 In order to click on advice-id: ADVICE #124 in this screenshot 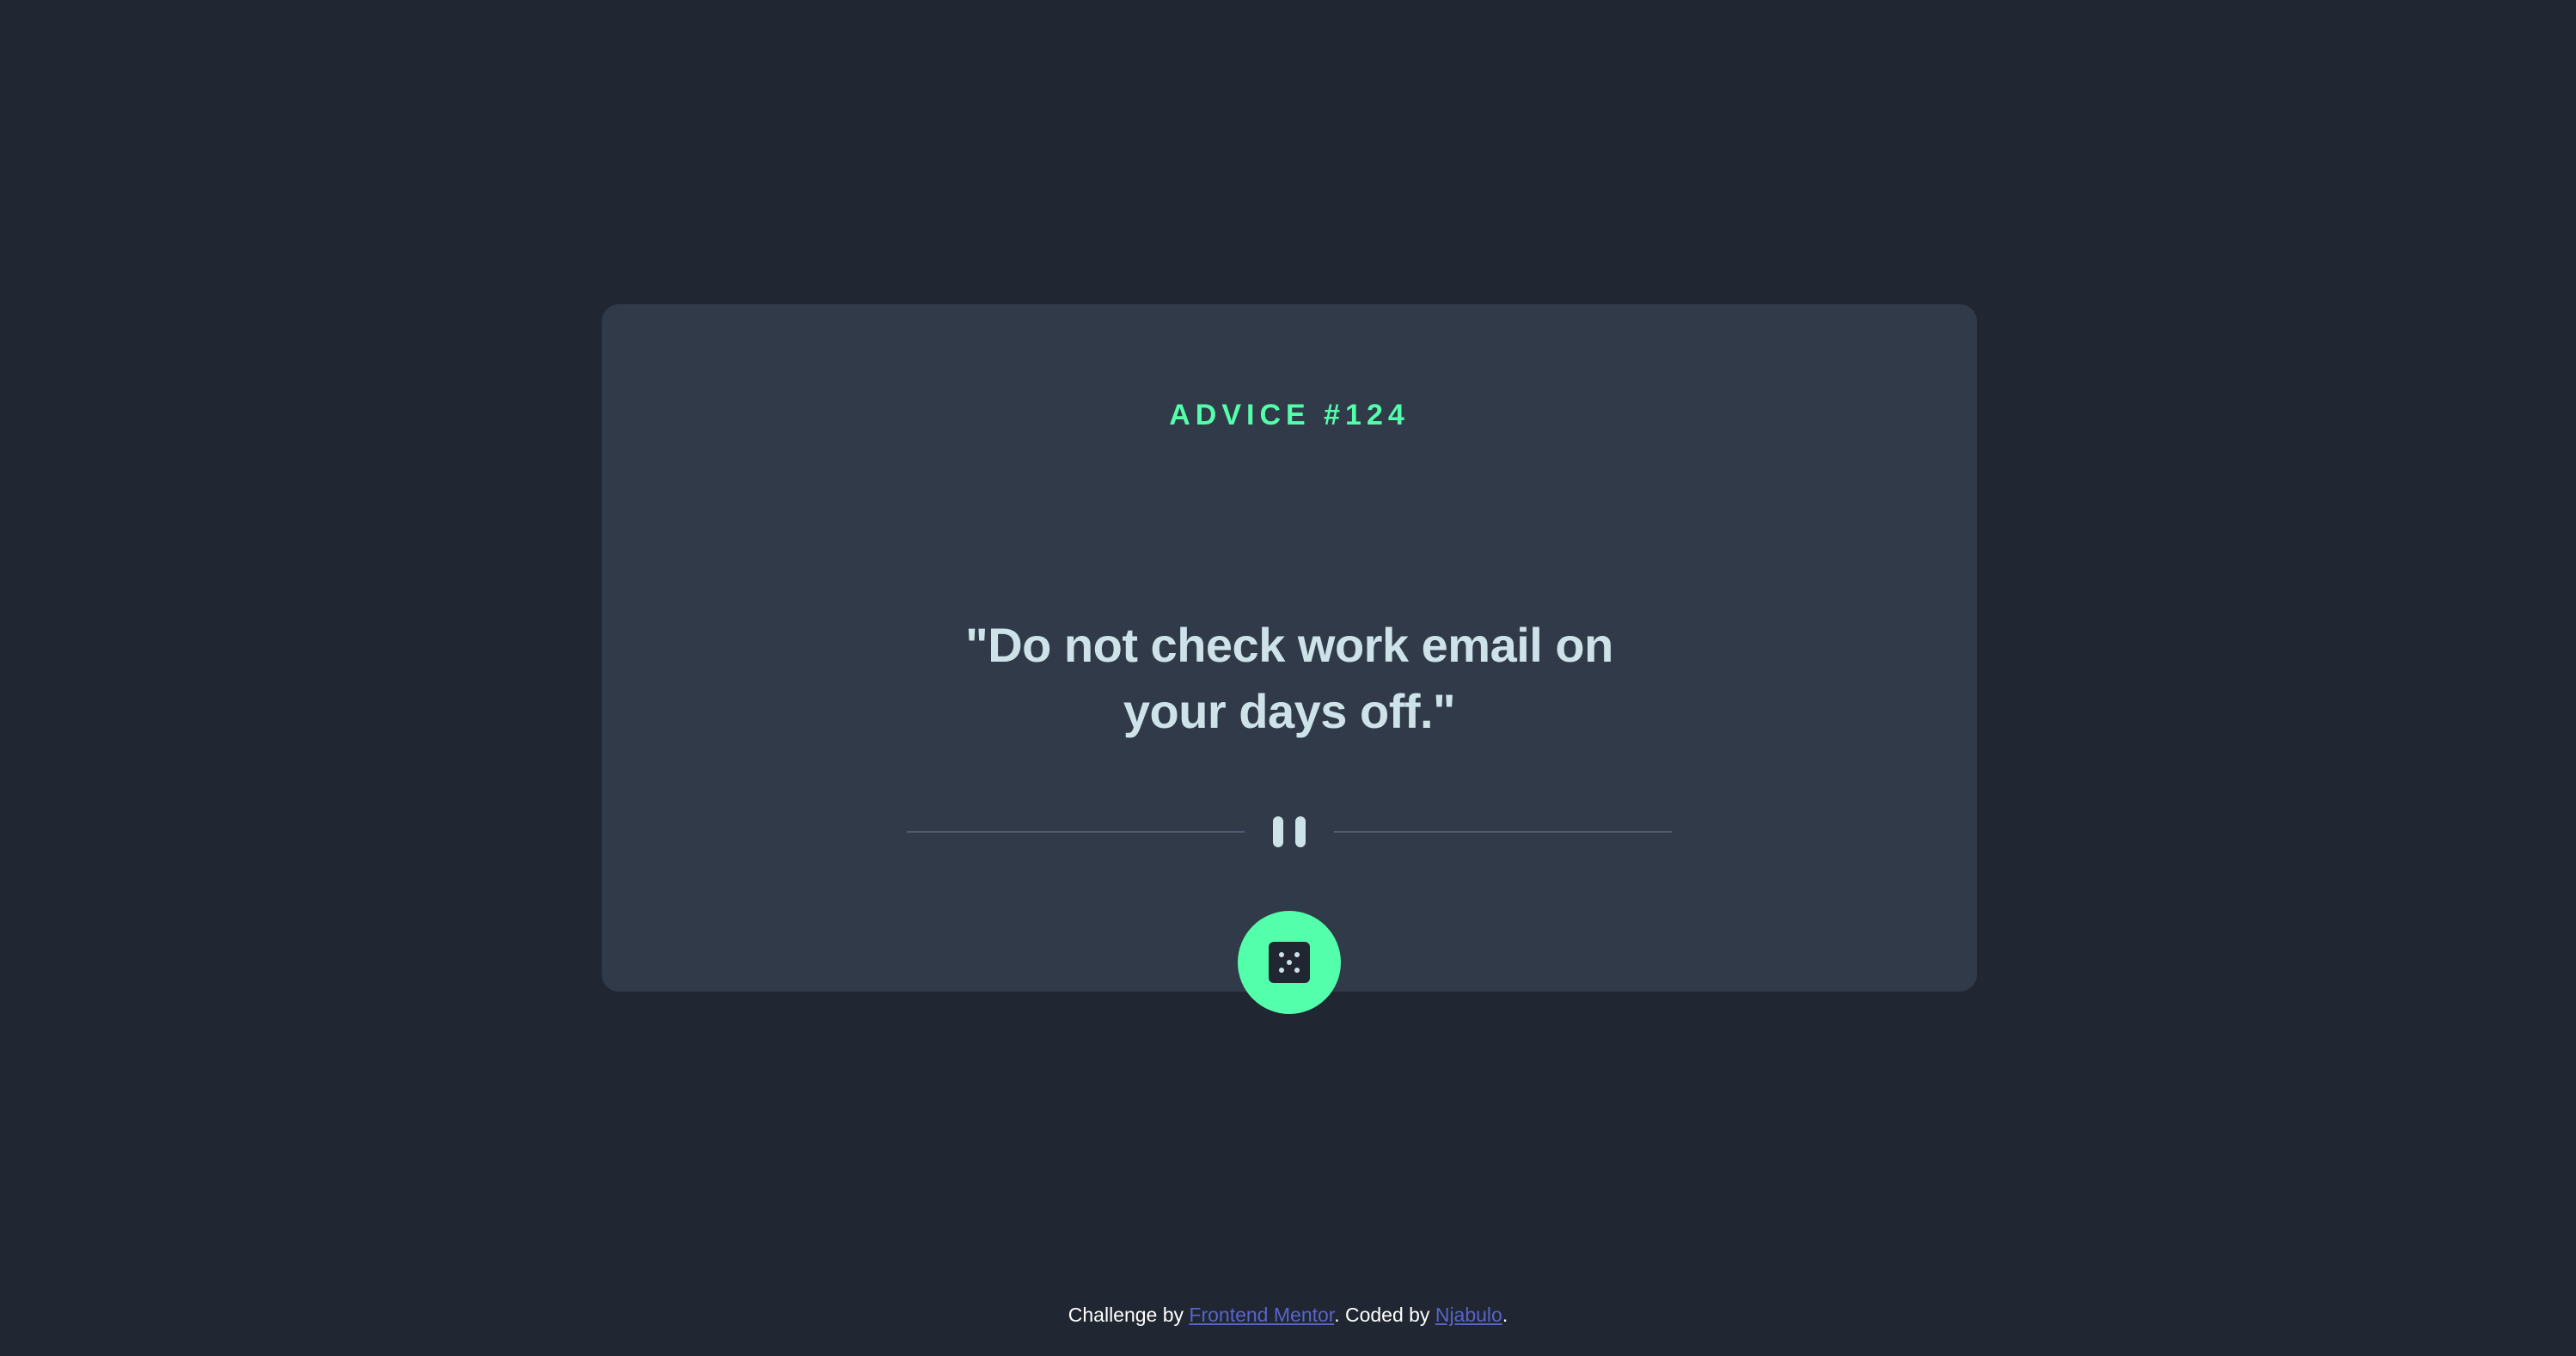, I will do `click(1289, 414)`.